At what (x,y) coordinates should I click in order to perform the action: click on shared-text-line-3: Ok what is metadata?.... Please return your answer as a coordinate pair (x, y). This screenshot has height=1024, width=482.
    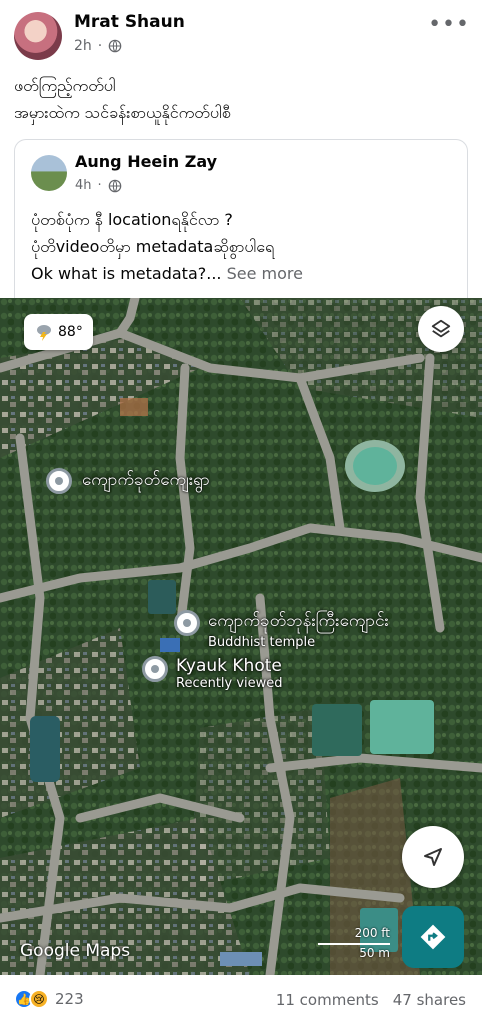
    Looking at the image, I should click on (126, 273).